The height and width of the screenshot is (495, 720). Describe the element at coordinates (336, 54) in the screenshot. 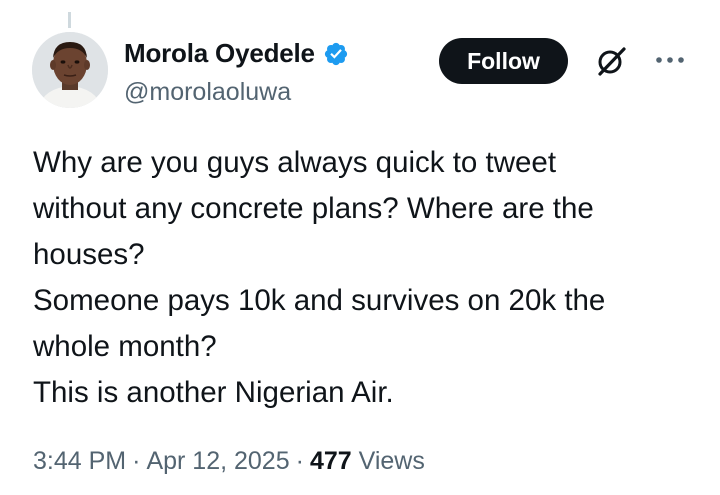

I see `verified-badge-icon` at that location.